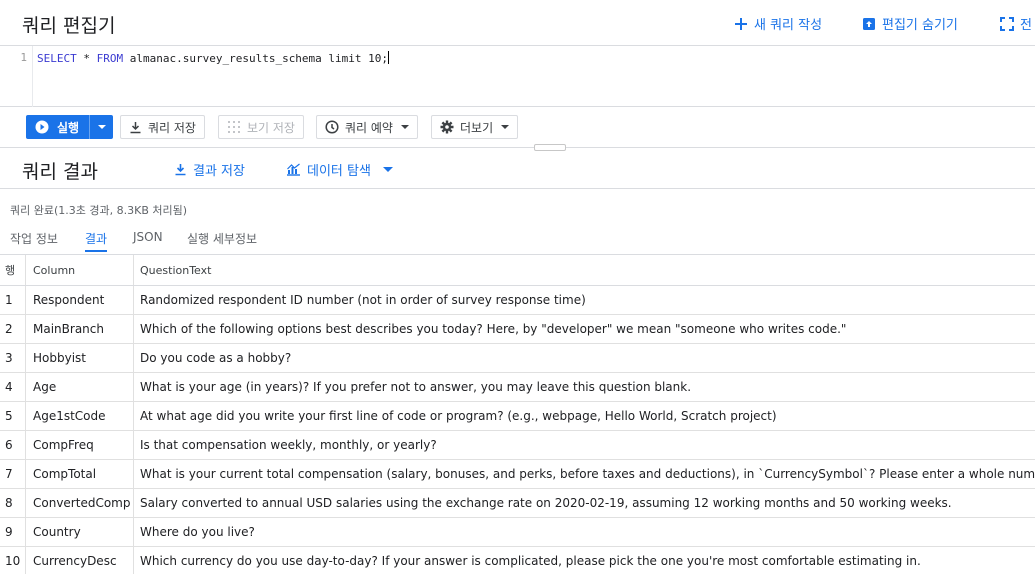 Image resolution: width=1035 pixels, height=574 pixels. I want to click on row-index-cell: 1, so click(13, 300).